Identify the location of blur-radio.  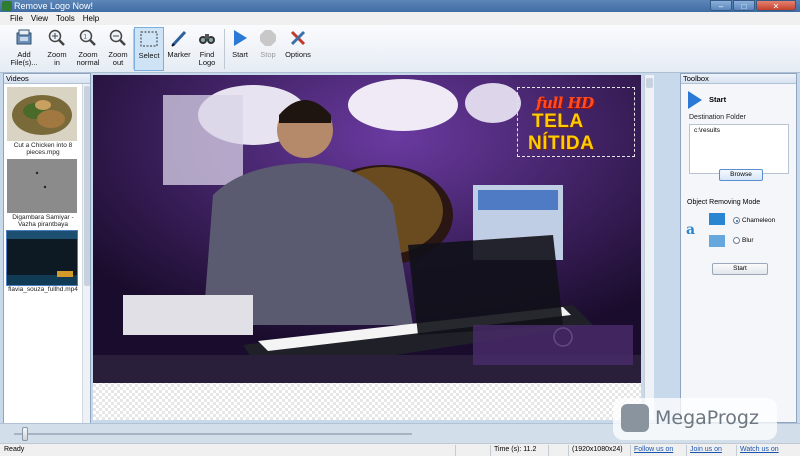
(736, 240).